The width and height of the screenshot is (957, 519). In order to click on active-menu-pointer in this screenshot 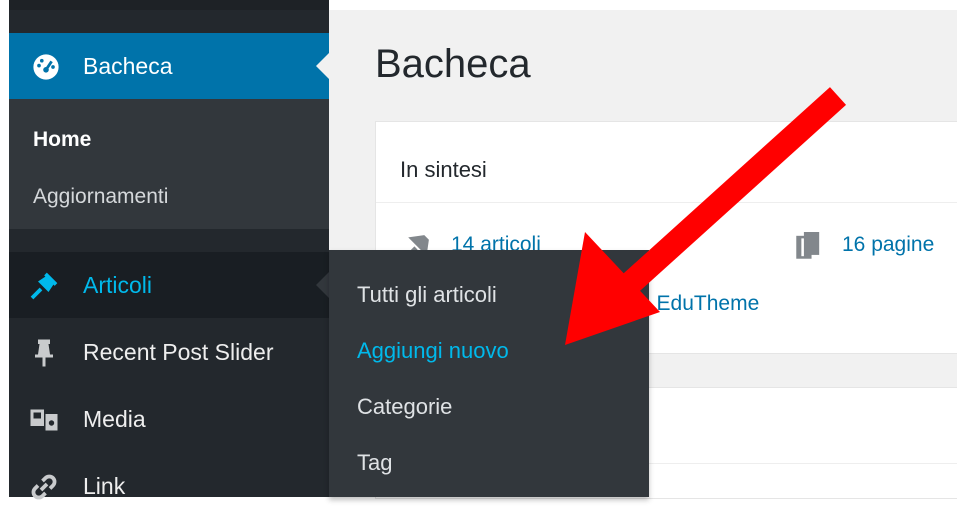, I will do `click(322, 66)`.